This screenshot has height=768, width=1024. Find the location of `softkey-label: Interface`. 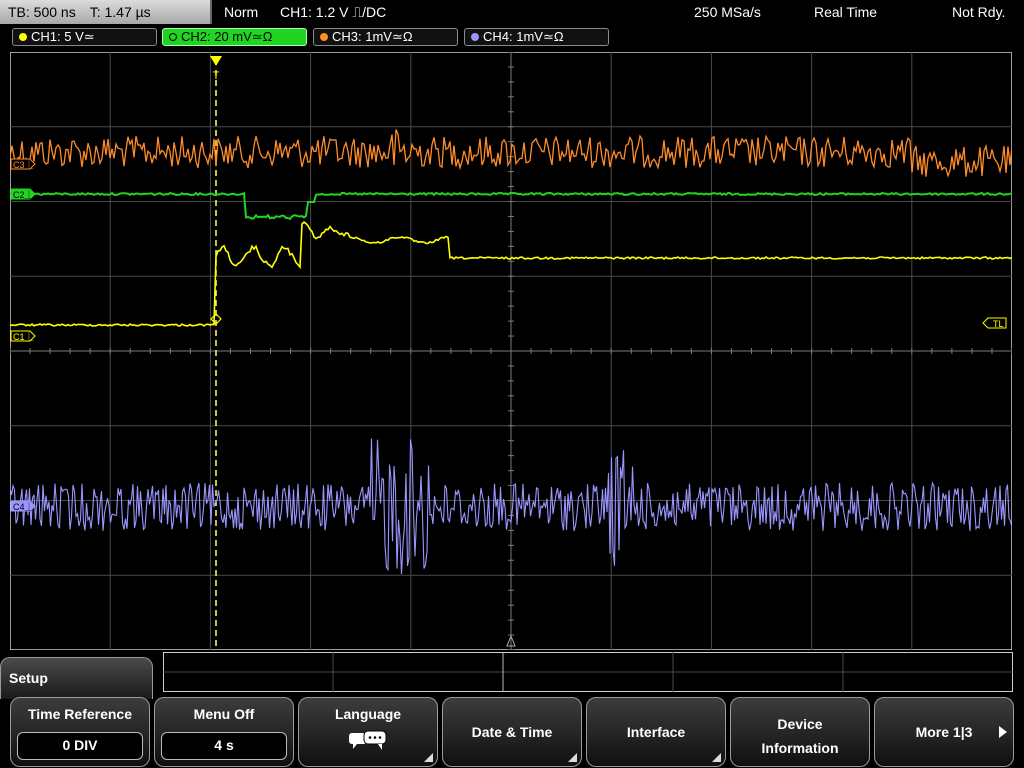

softkey-label: Interface is located at coordinates (656, 732).